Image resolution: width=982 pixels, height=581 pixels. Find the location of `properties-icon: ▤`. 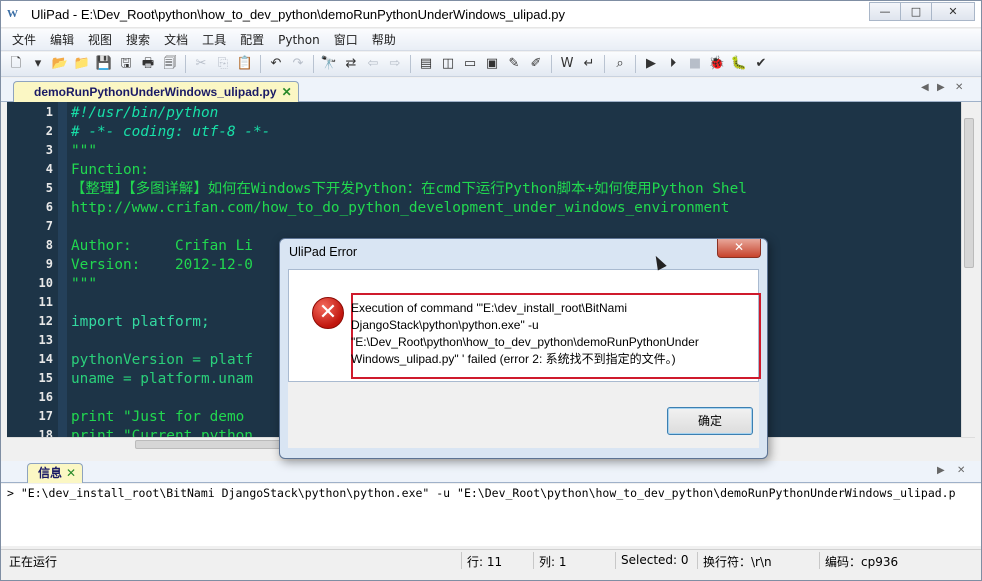

properties-icon: ▤ is located at coordinates (426, 64).